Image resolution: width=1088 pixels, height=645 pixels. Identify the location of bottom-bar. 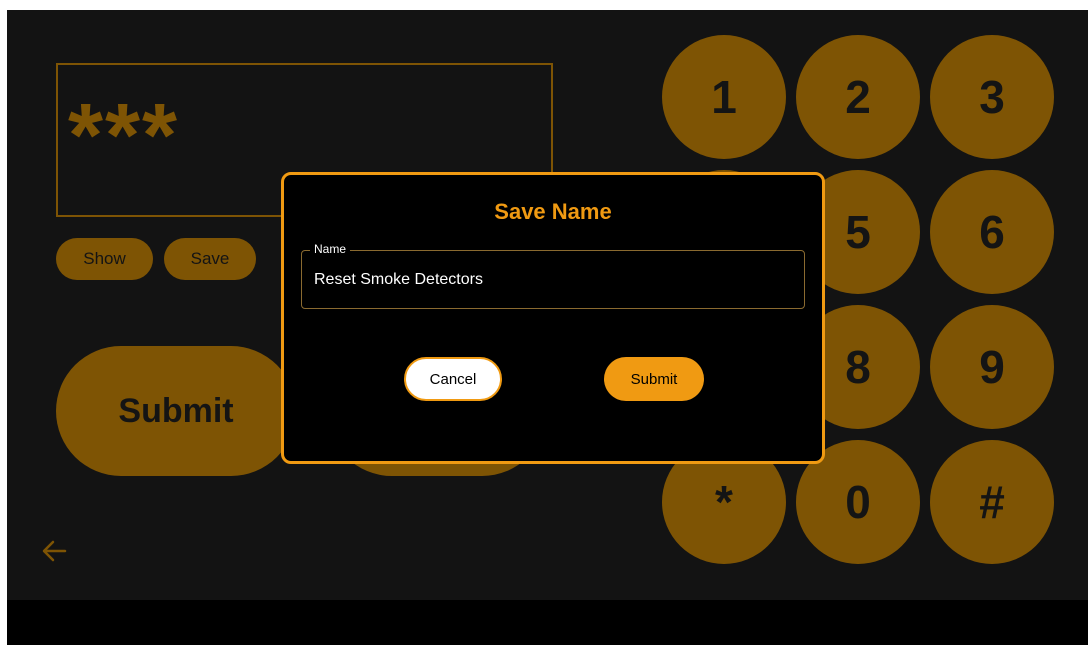
(547, 622).